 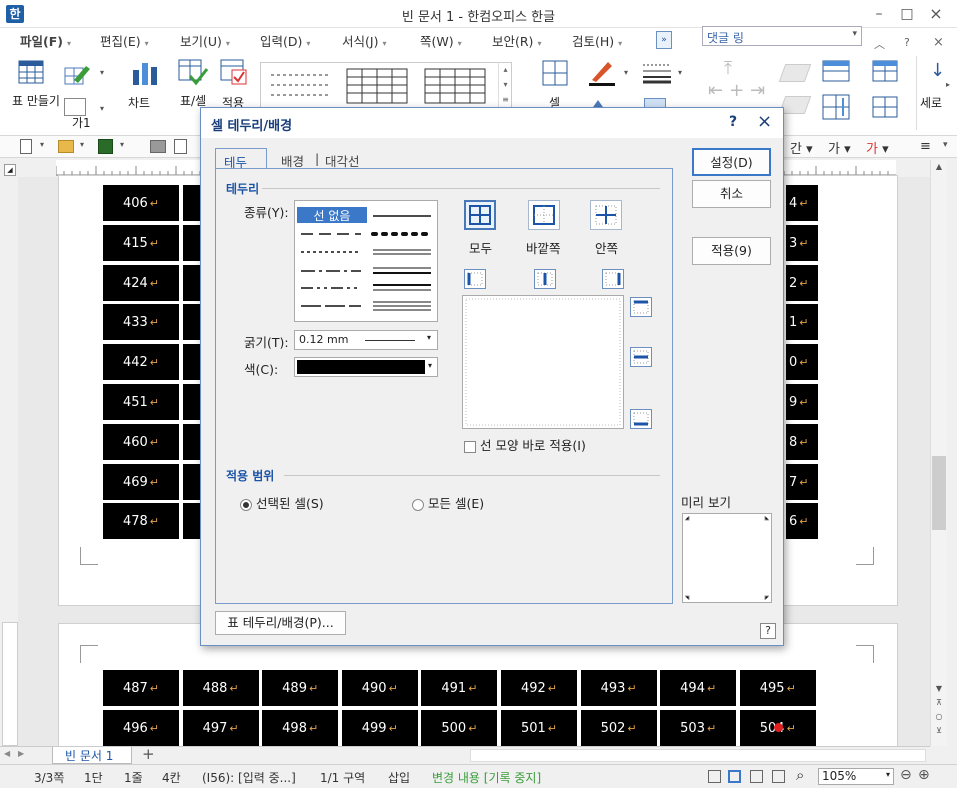 What do you see at coordinates (606, 247) in the screenshot?
I see `preset-inner-label: 안쪽` at bounding box center [606, 247].